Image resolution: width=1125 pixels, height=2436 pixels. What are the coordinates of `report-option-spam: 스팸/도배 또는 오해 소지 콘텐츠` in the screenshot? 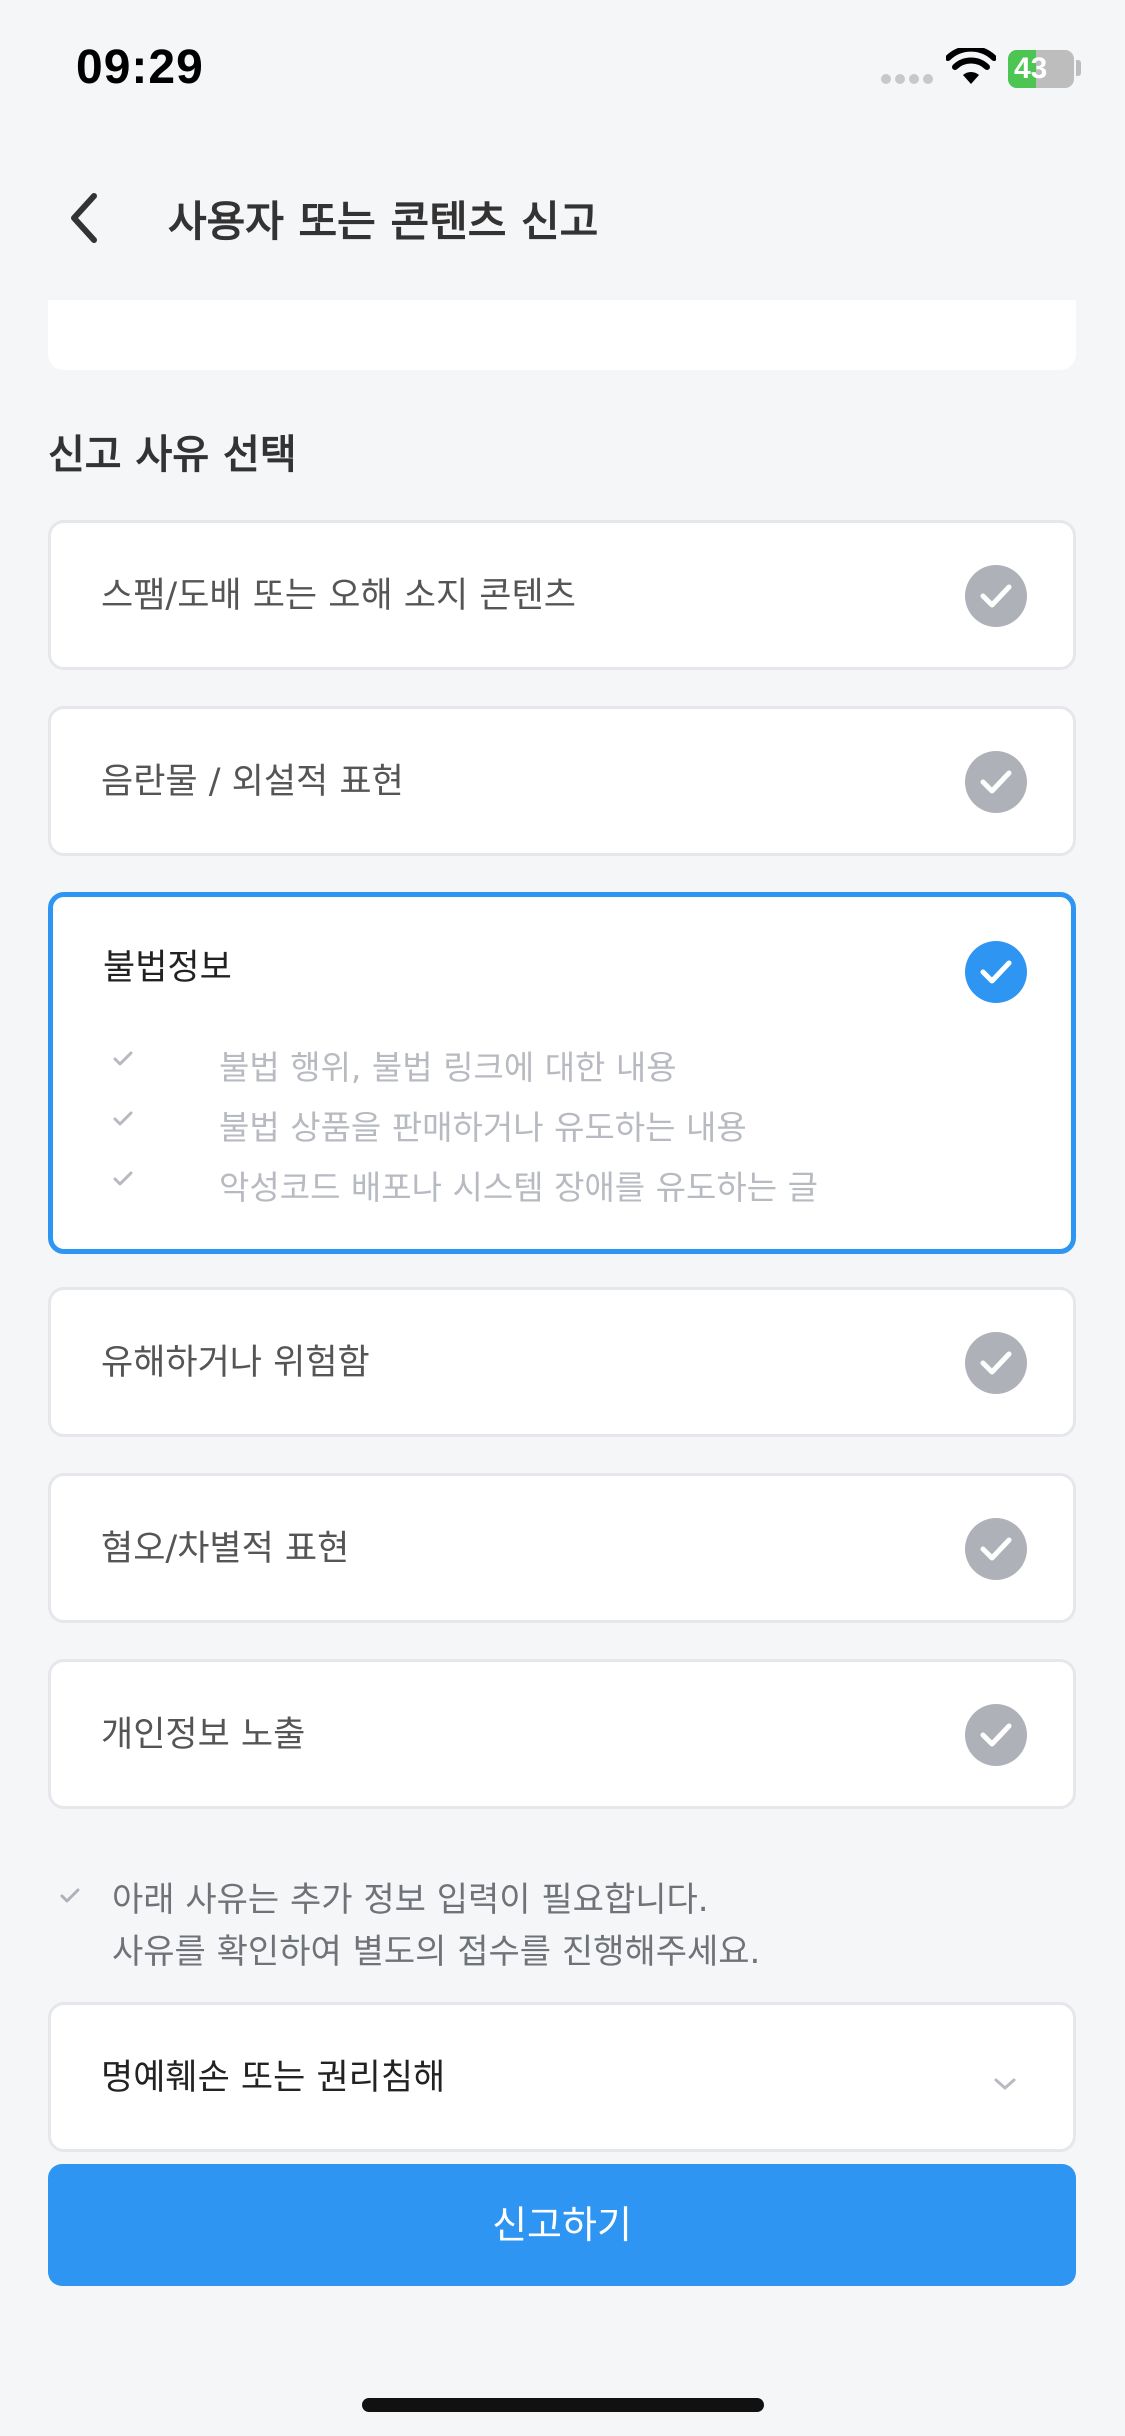 It's located at (562, 595).